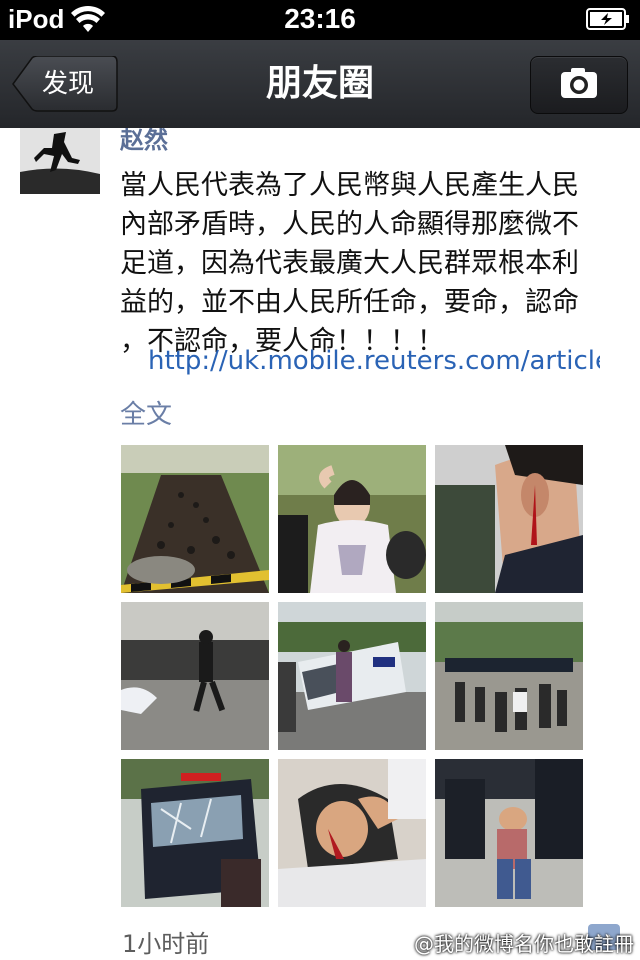  I want to click on battery-icon, so click(607, 19).